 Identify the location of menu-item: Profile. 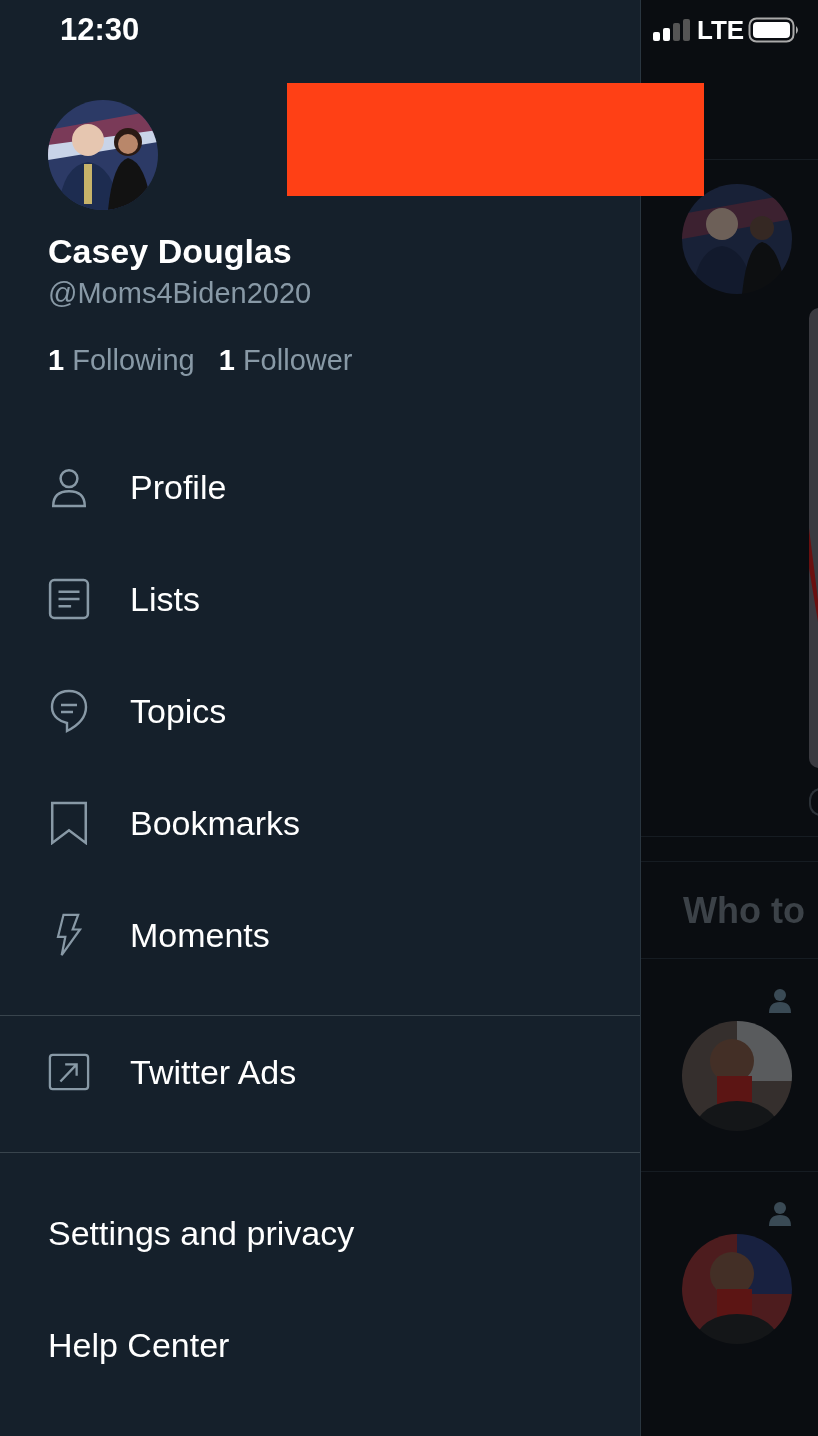
(178, 487).